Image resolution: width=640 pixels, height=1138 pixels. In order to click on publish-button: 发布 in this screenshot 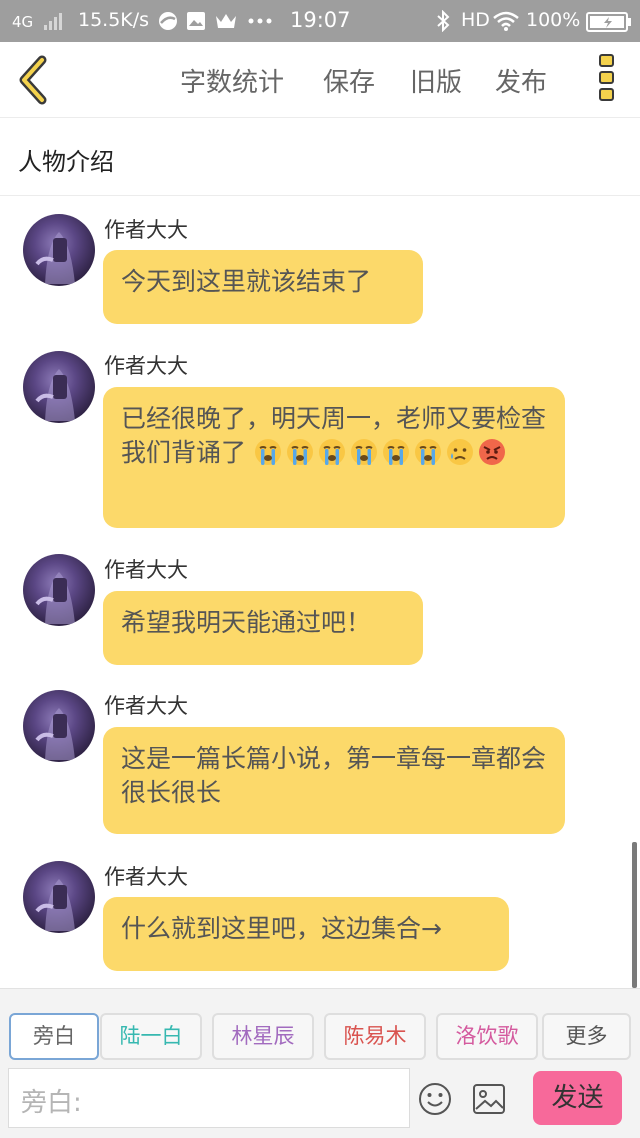, I will do `click(521, 80)`.